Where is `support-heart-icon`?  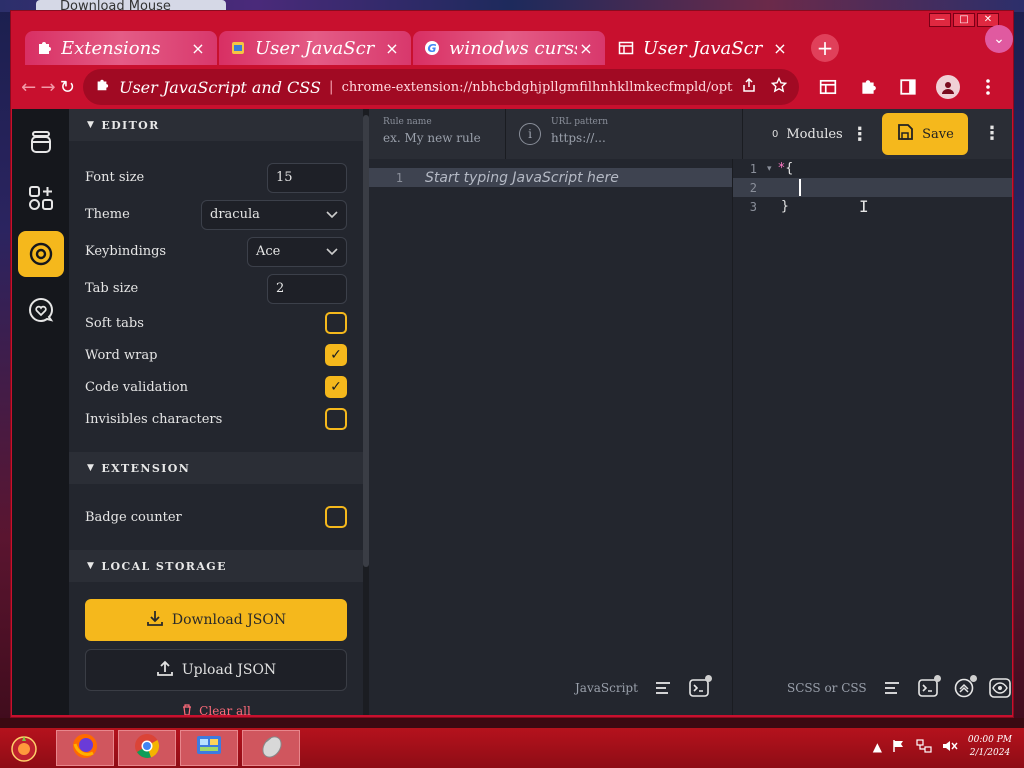 support-heart-icon is located at coordinates (41, 310).